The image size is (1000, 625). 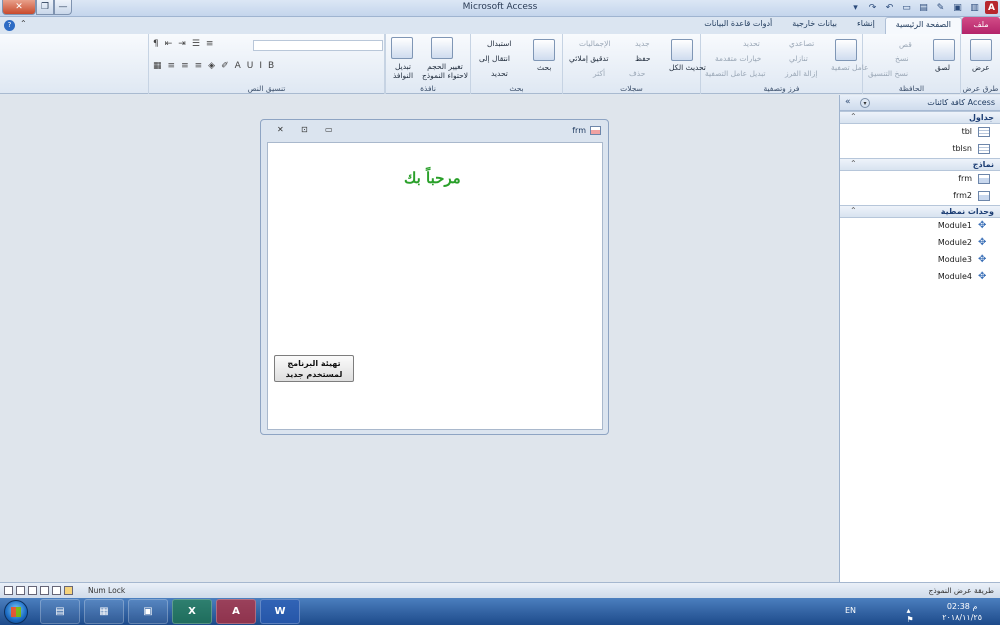 What do you see at coordinates (23, 23) in the screenshot?
I see `minimize-ribbon-icon: ⌃` at bounding box center [23, 23].